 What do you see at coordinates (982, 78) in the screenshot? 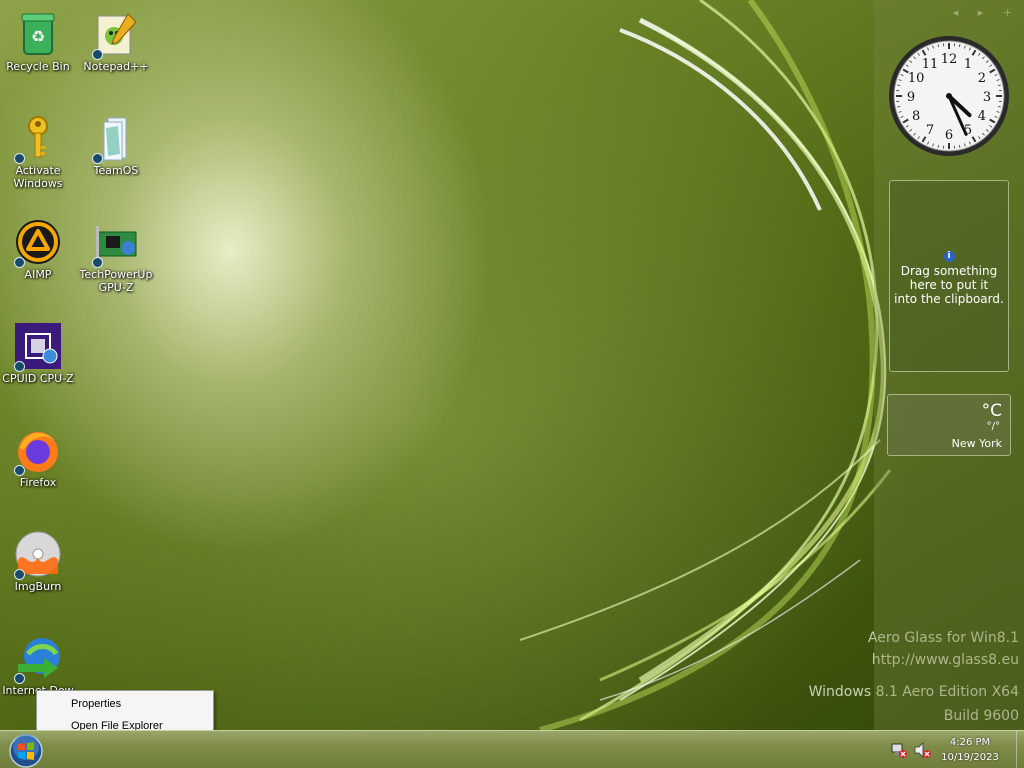
I see `clock-numeral: 2` at bounding box center [982, 78].